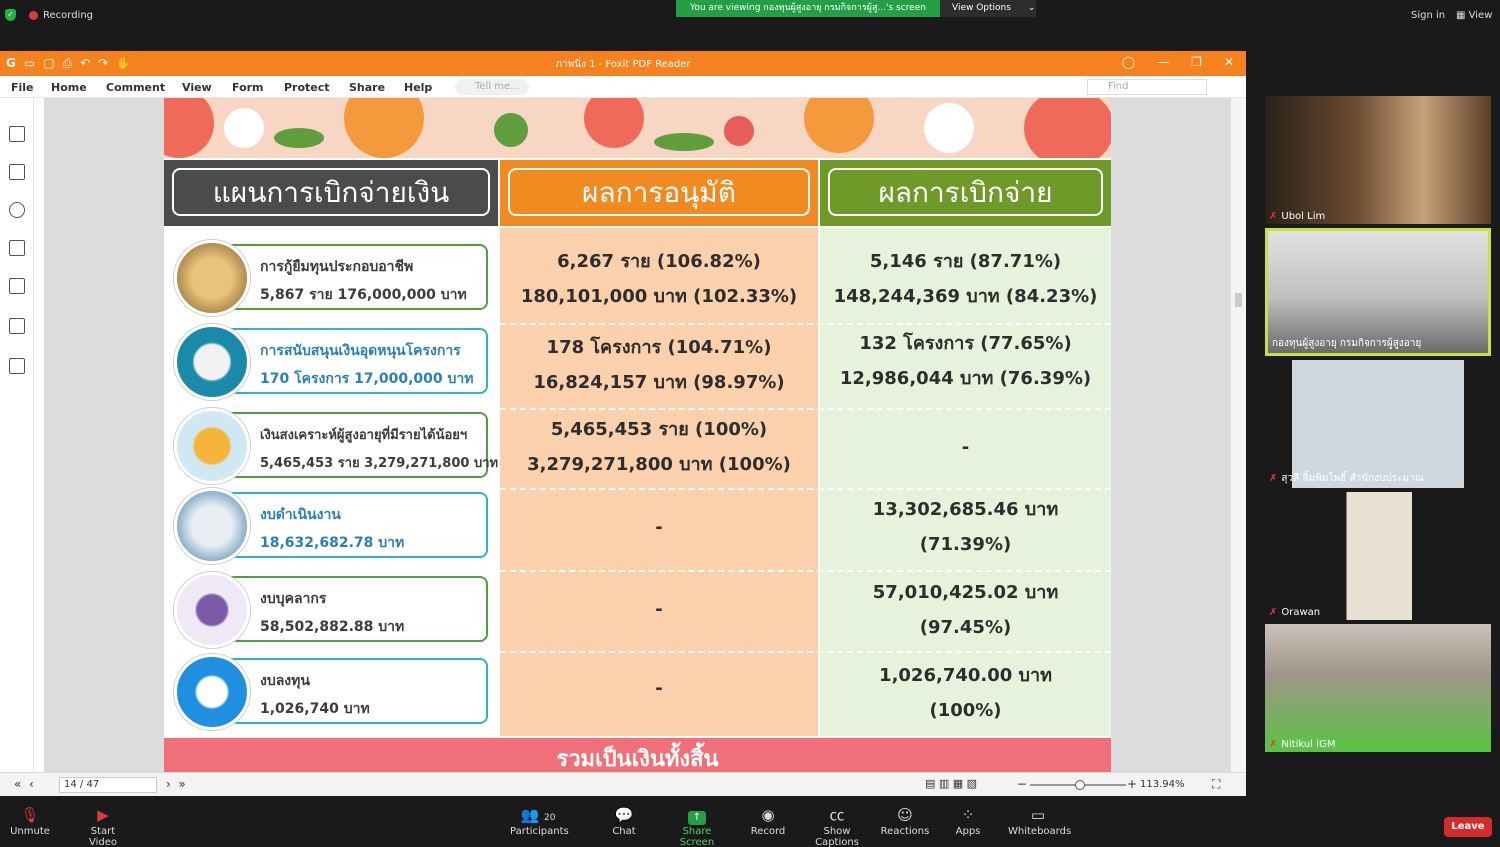 This screenshot has height=847, width=1500. What do you see at coordinates (1163, 62) in the screenshot?
I see `minimize-icon: —` at bounding box center [1163, 62].